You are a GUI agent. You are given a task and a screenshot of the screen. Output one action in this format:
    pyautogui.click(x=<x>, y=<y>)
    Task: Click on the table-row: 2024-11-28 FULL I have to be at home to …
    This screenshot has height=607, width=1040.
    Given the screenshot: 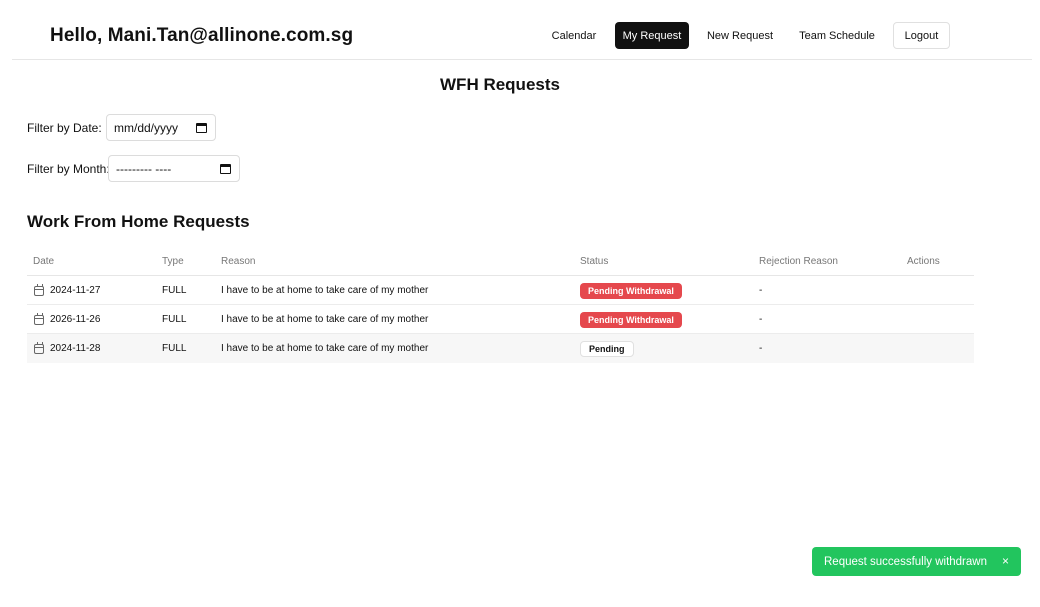 What is the action you would take?
    pyautogui.click(x=500, y=348)
    